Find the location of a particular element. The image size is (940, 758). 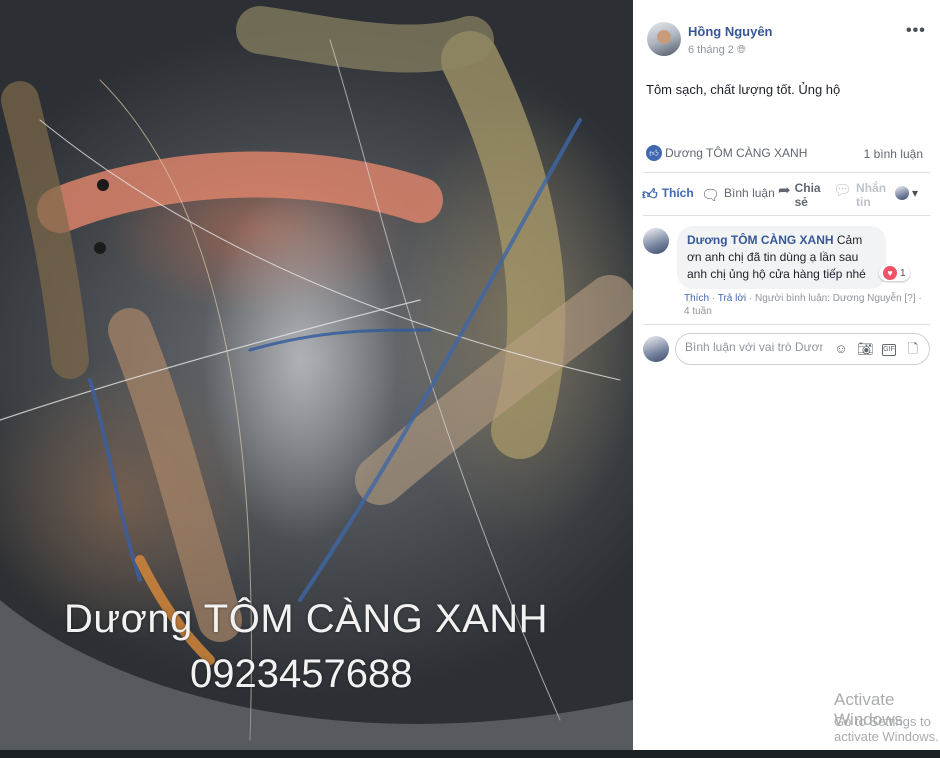

watermark-shop-name: Dương TÔM CÀNG XANH is located at coordinates (306, 619).